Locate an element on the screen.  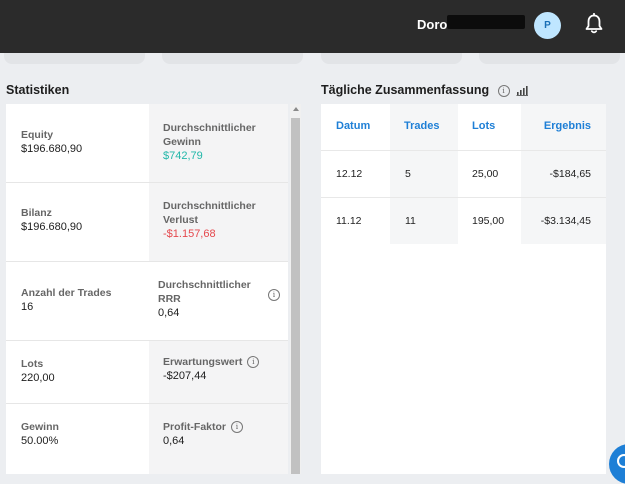
cell-lots: 195,00 is located at coordinates (488, 221).